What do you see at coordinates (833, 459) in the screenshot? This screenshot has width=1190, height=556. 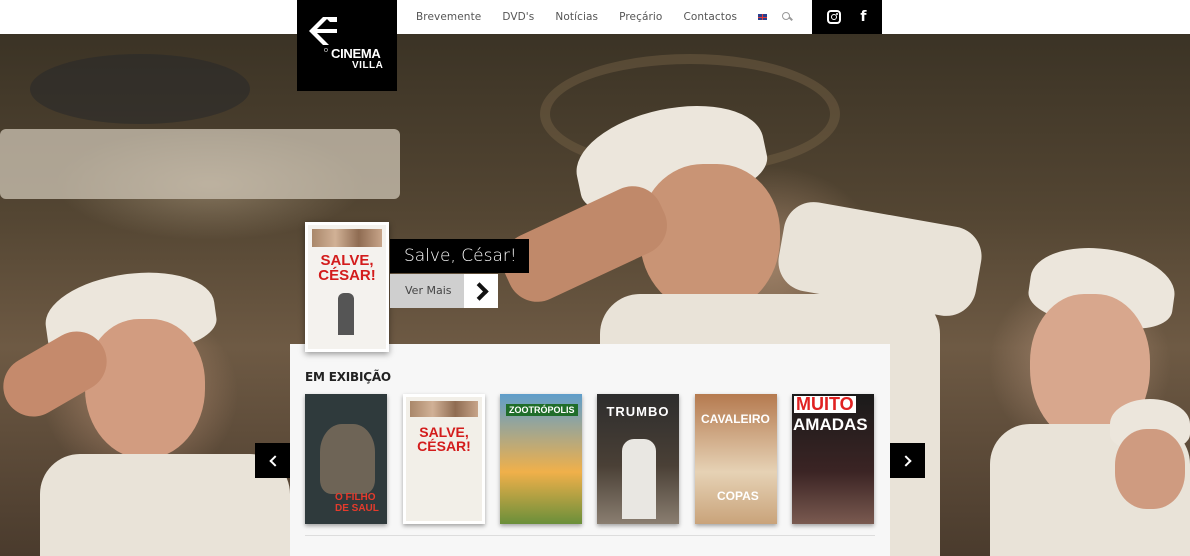 I see `poster-muito-amadas: MUITO AMADAS` at bounding box center [833, 459].